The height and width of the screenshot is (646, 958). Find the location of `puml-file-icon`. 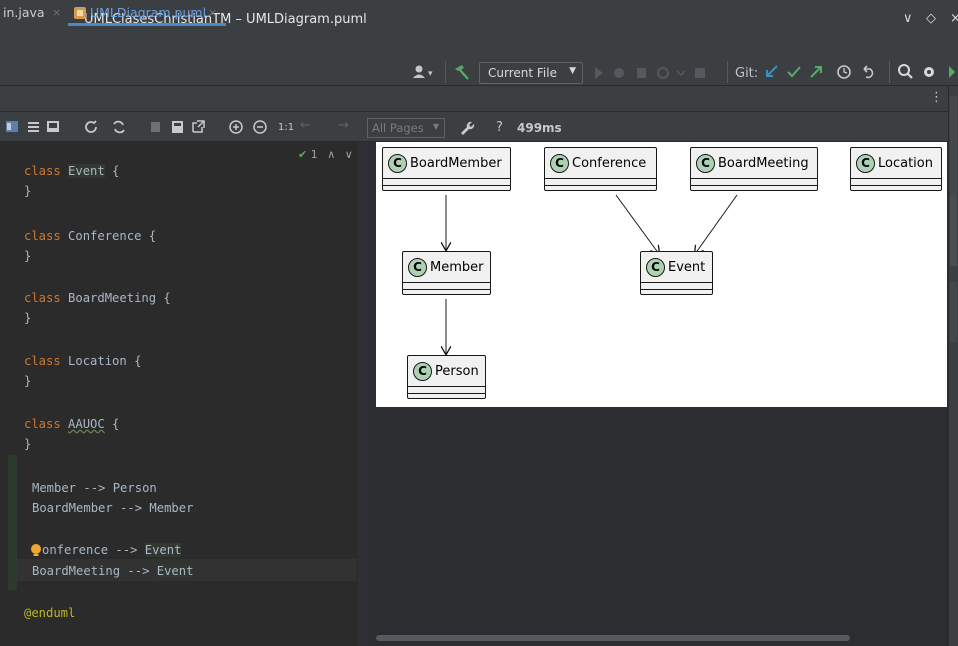

puml-file-icon is located at coordinates (80, 13).